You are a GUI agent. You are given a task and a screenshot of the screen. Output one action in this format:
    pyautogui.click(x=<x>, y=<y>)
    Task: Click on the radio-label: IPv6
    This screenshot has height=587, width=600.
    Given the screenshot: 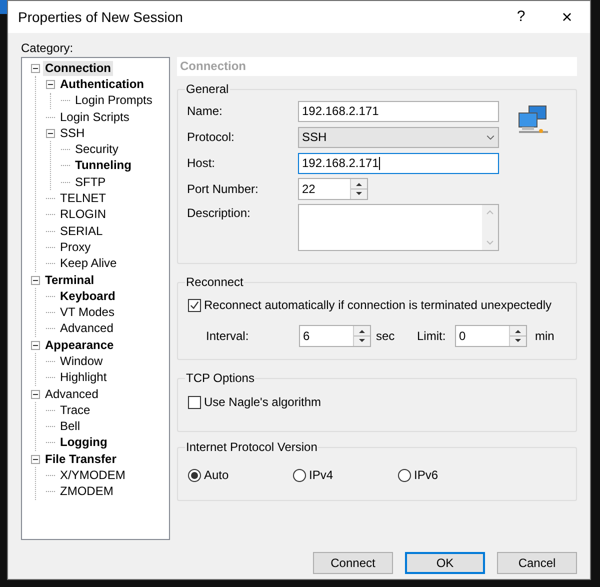 What is the action you would take?
    pyautogui.click(x=426, y=475)
    